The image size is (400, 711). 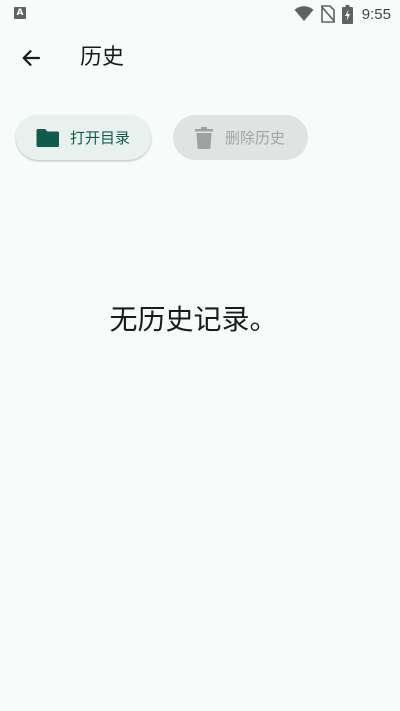 I want to click on notification-icon-glyph: A, so click(x=20, y=13).